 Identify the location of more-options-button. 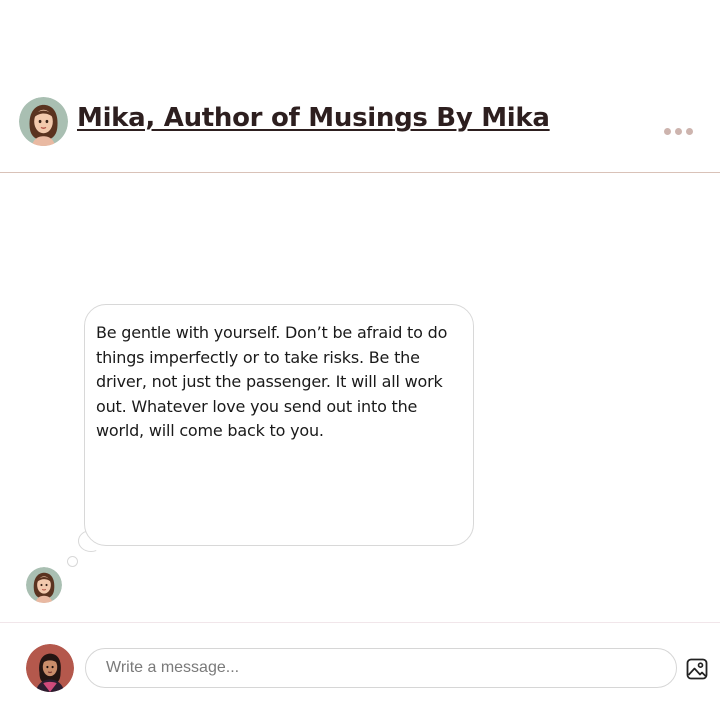
(681, 131).